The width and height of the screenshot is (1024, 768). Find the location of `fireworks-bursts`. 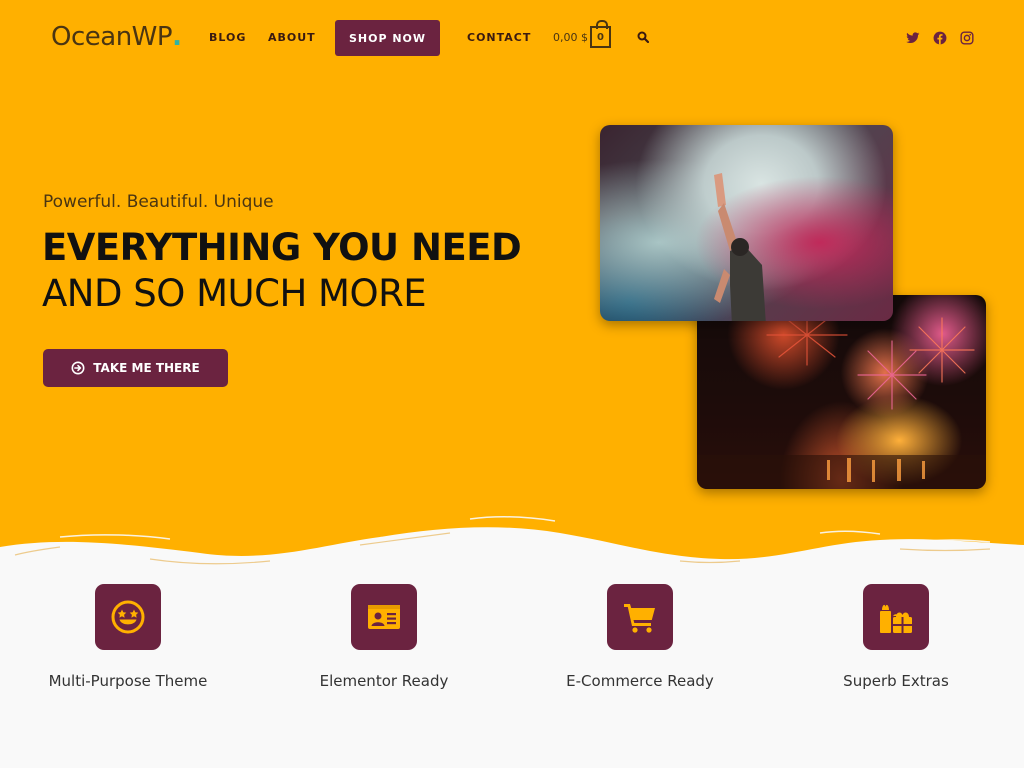

fireworks-bursts is located at coordinates (841, 396).